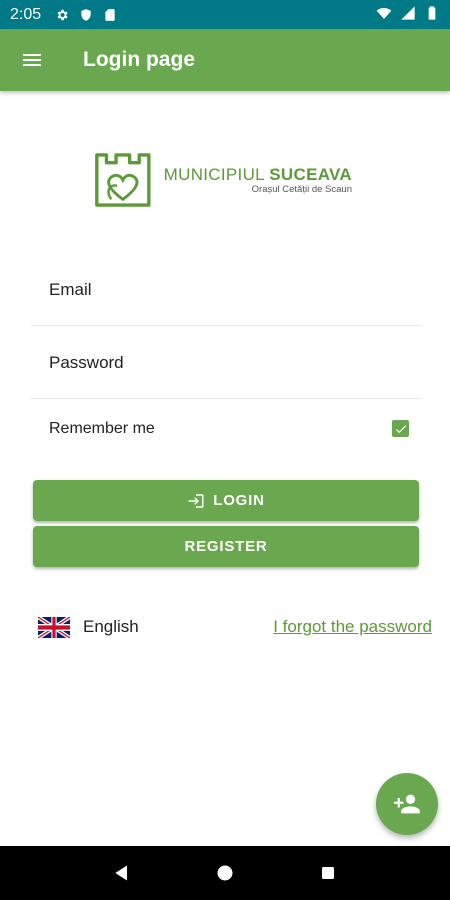 The height and width of the screenshot is (900, 450). Describe the element at coordinates (123, 180) in the screenshot. I see `castle-heart-icon` at that location.